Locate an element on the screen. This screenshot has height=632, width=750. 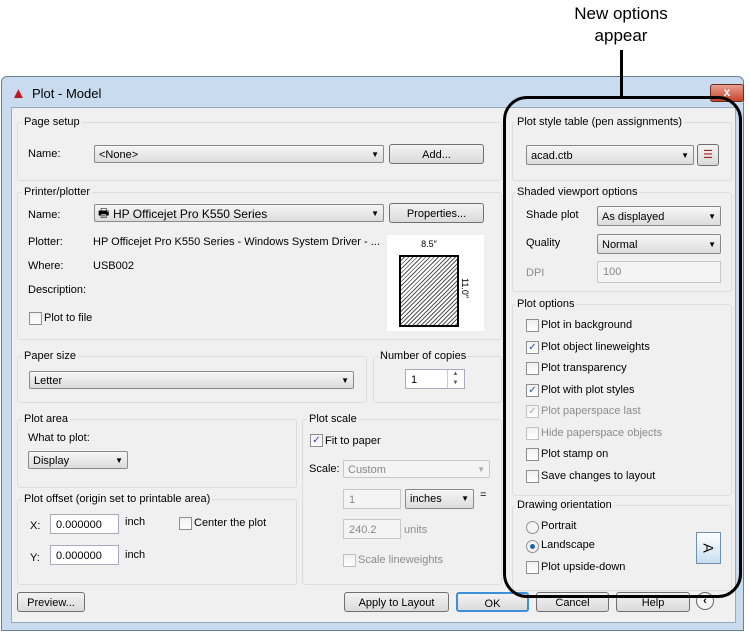
x-unit: inch is located at coordinates (135, 522).